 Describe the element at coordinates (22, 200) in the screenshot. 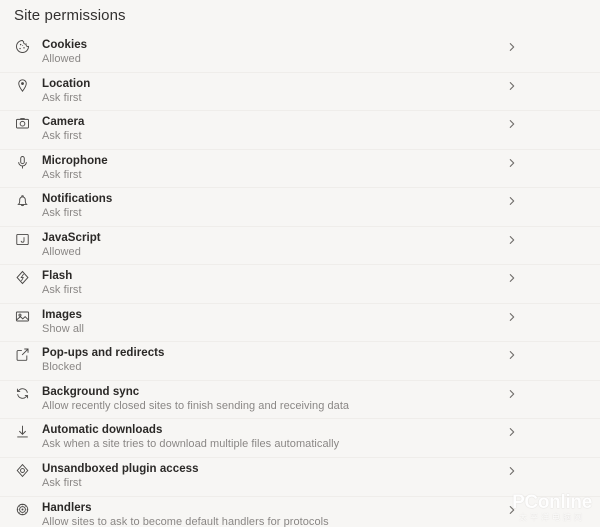

I see `bell-icon` at that location.